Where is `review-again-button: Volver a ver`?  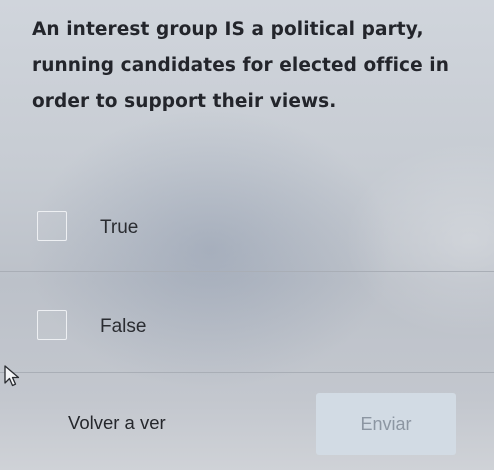
review-again-button: Volver a ver is located at coordinates (117, 423).